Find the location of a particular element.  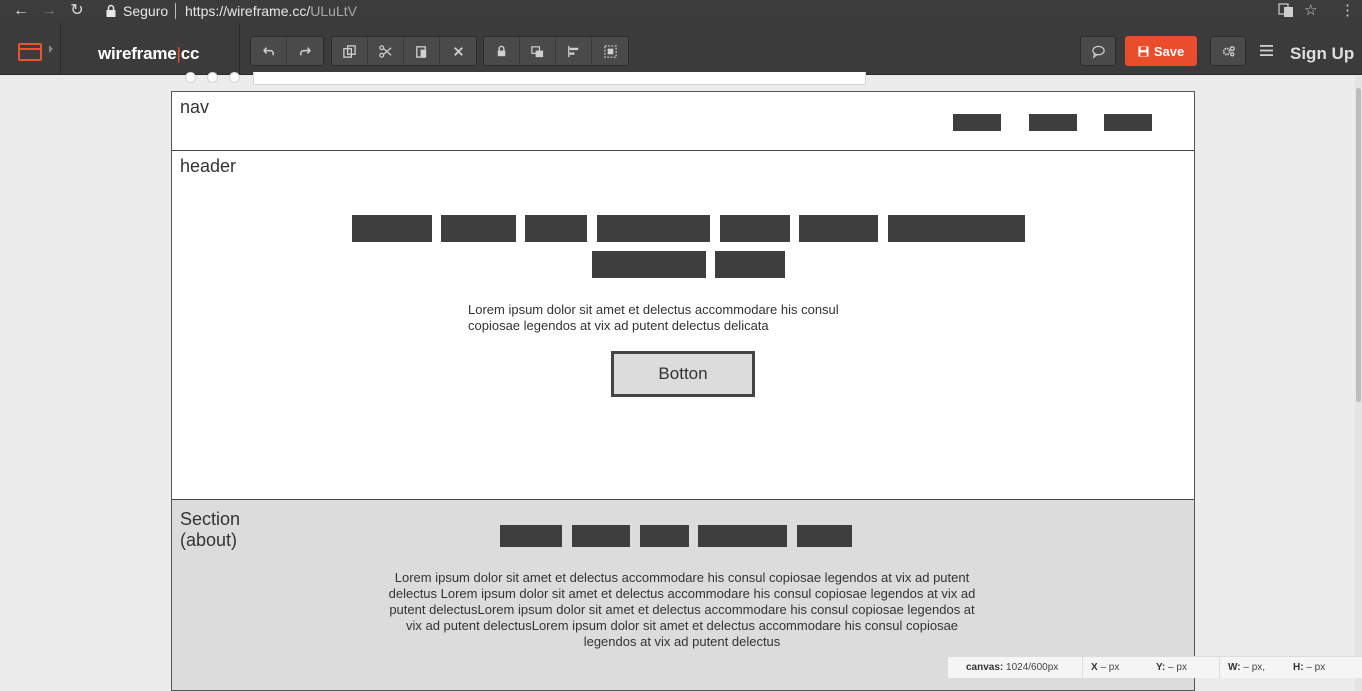

x-label: X is located at coordinates (1094, 667).